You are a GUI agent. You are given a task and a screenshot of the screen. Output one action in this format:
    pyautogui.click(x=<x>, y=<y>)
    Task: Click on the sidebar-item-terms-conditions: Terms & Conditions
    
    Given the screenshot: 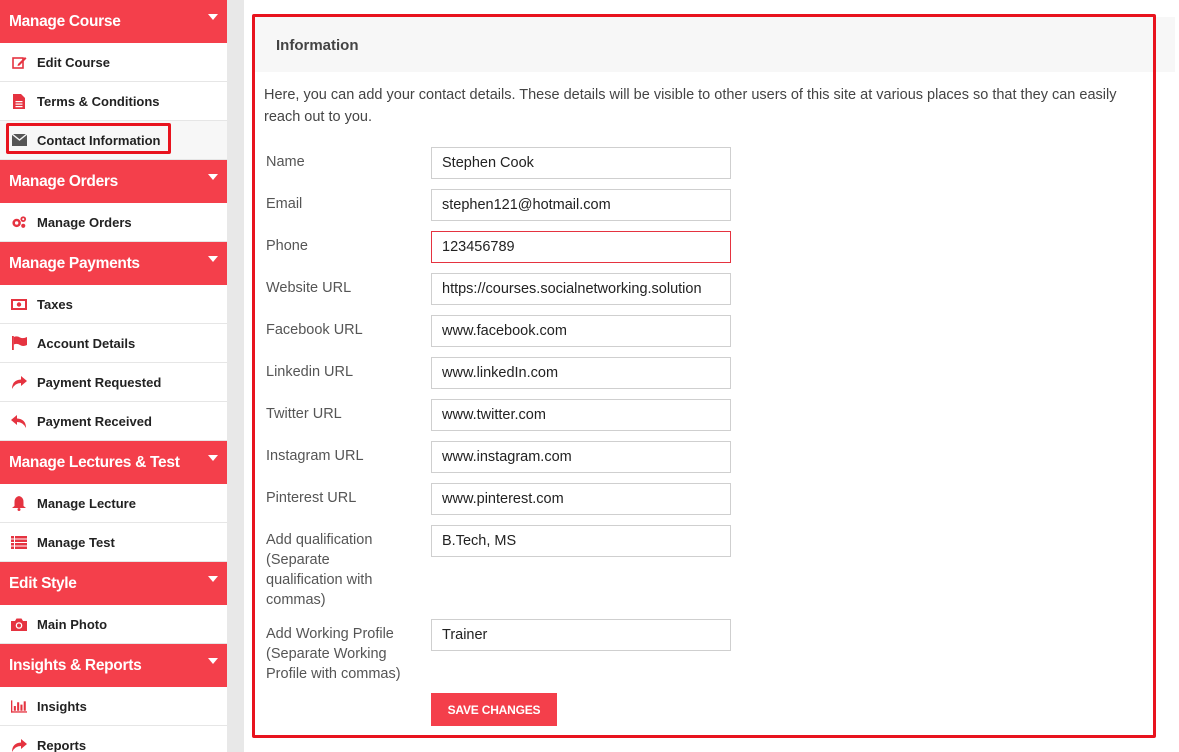 What is the action you would take?
    pyautogui.click(x=113, y=101)
    